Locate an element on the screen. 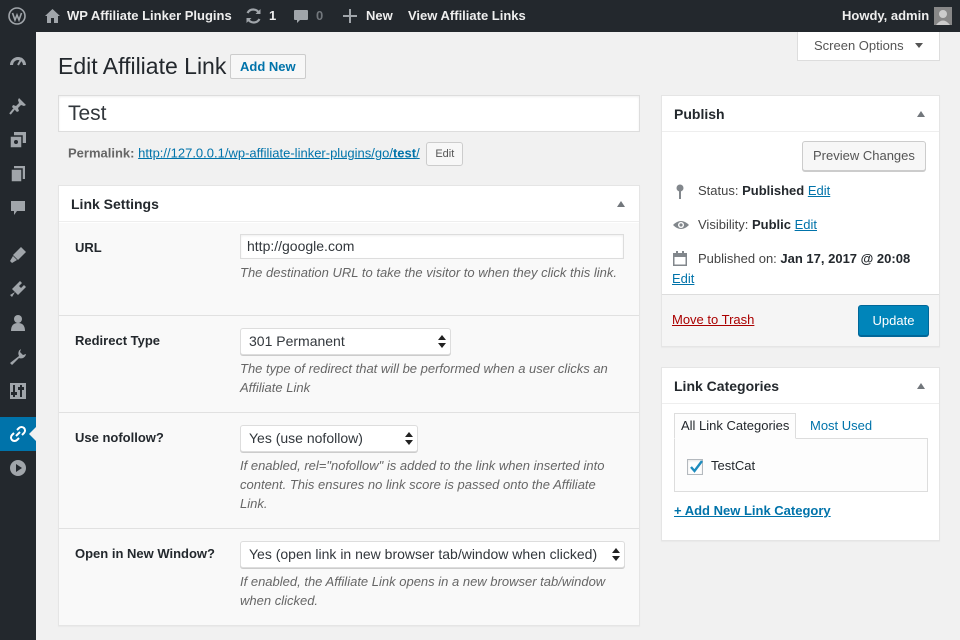 This screenshot has width=960, height=640. updates-count: 1 is located at coordinates (273, 15).